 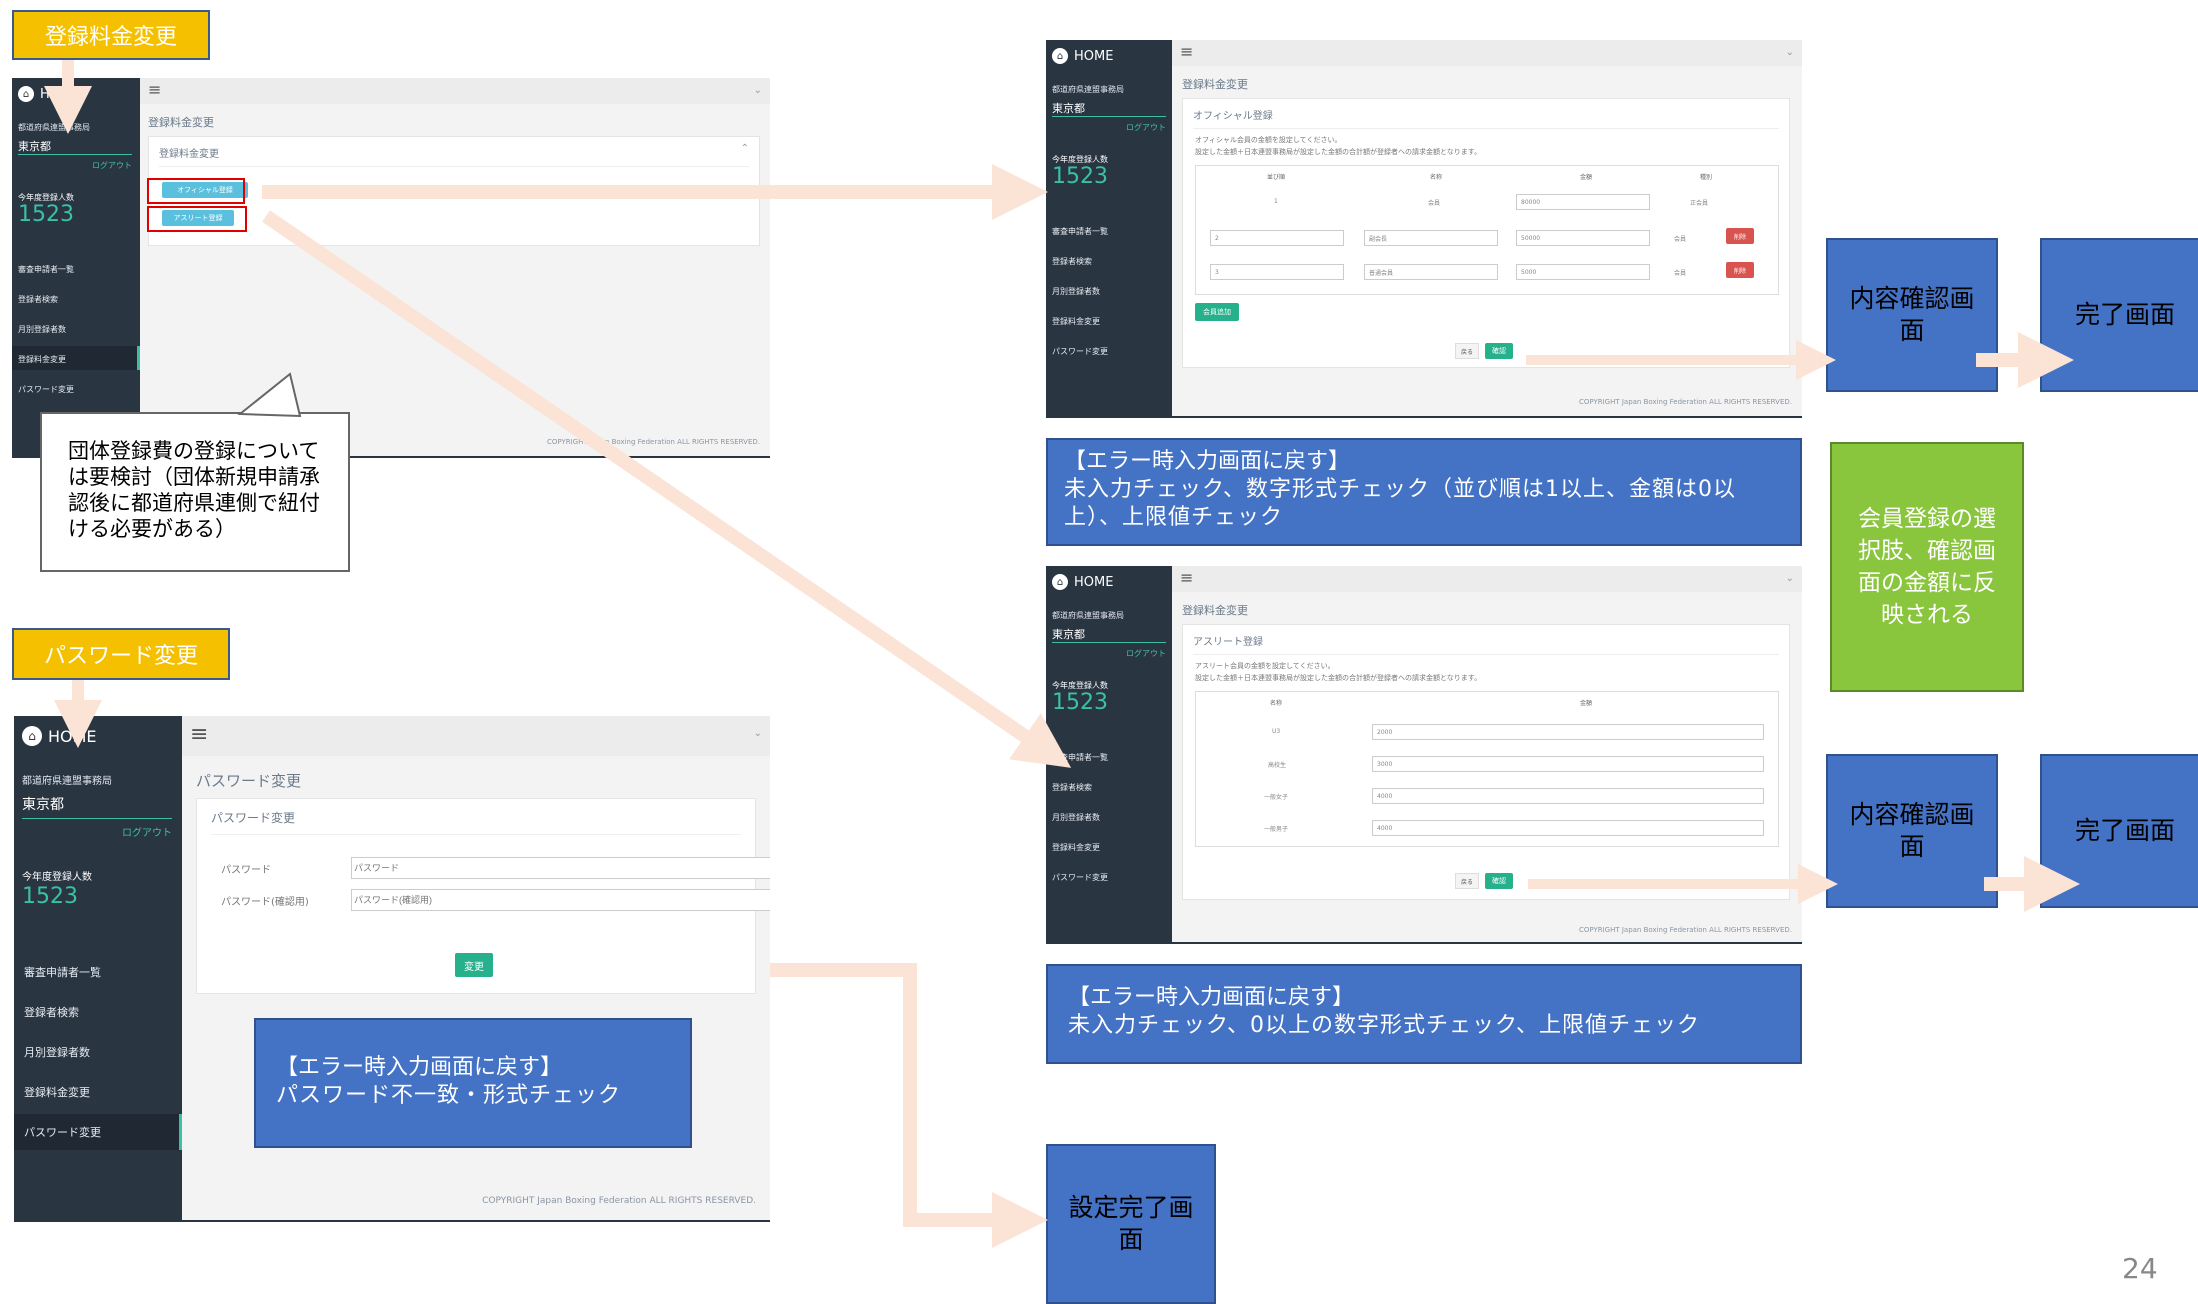 What do you see at coordinates (269, 395) in the screenshot?
I see `callout-pointer` at bounding box center [269, 395].